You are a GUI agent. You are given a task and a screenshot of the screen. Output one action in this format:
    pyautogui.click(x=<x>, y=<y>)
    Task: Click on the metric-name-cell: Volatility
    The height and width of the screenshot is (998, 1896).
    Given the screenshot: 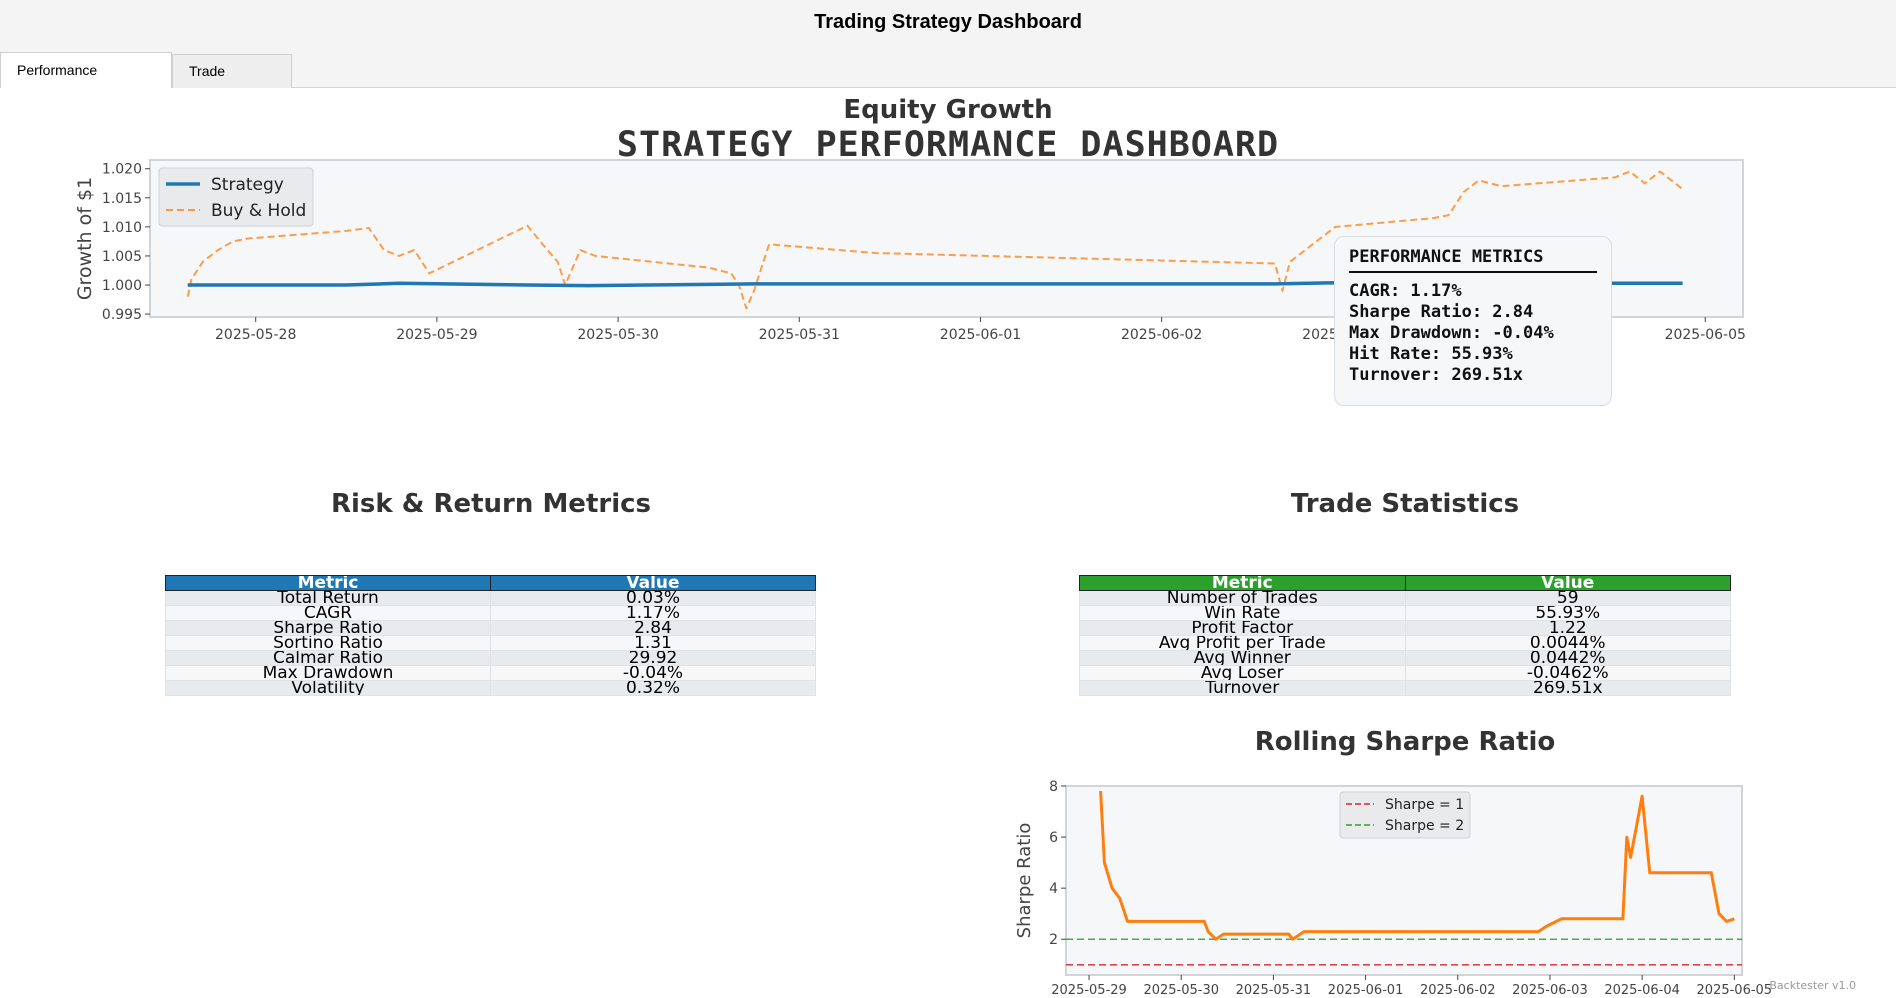 What is the action you would take?
    pyautogui.click(x=328, y=688)
    